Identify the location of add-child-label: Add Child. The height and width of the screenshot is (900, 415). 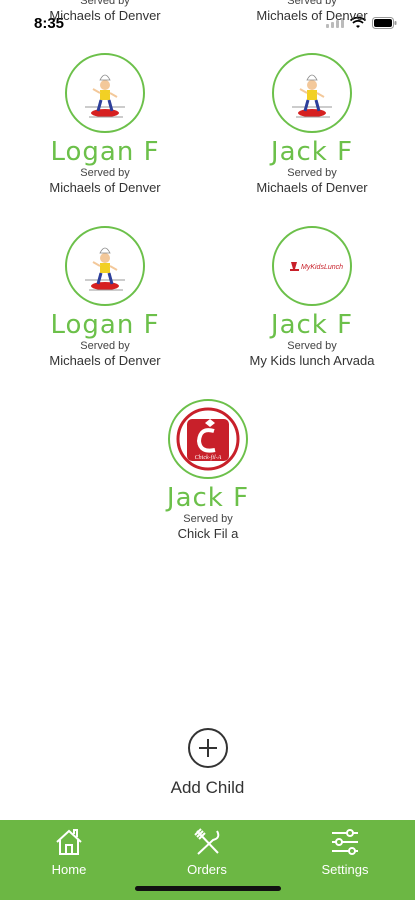
(207, 788).